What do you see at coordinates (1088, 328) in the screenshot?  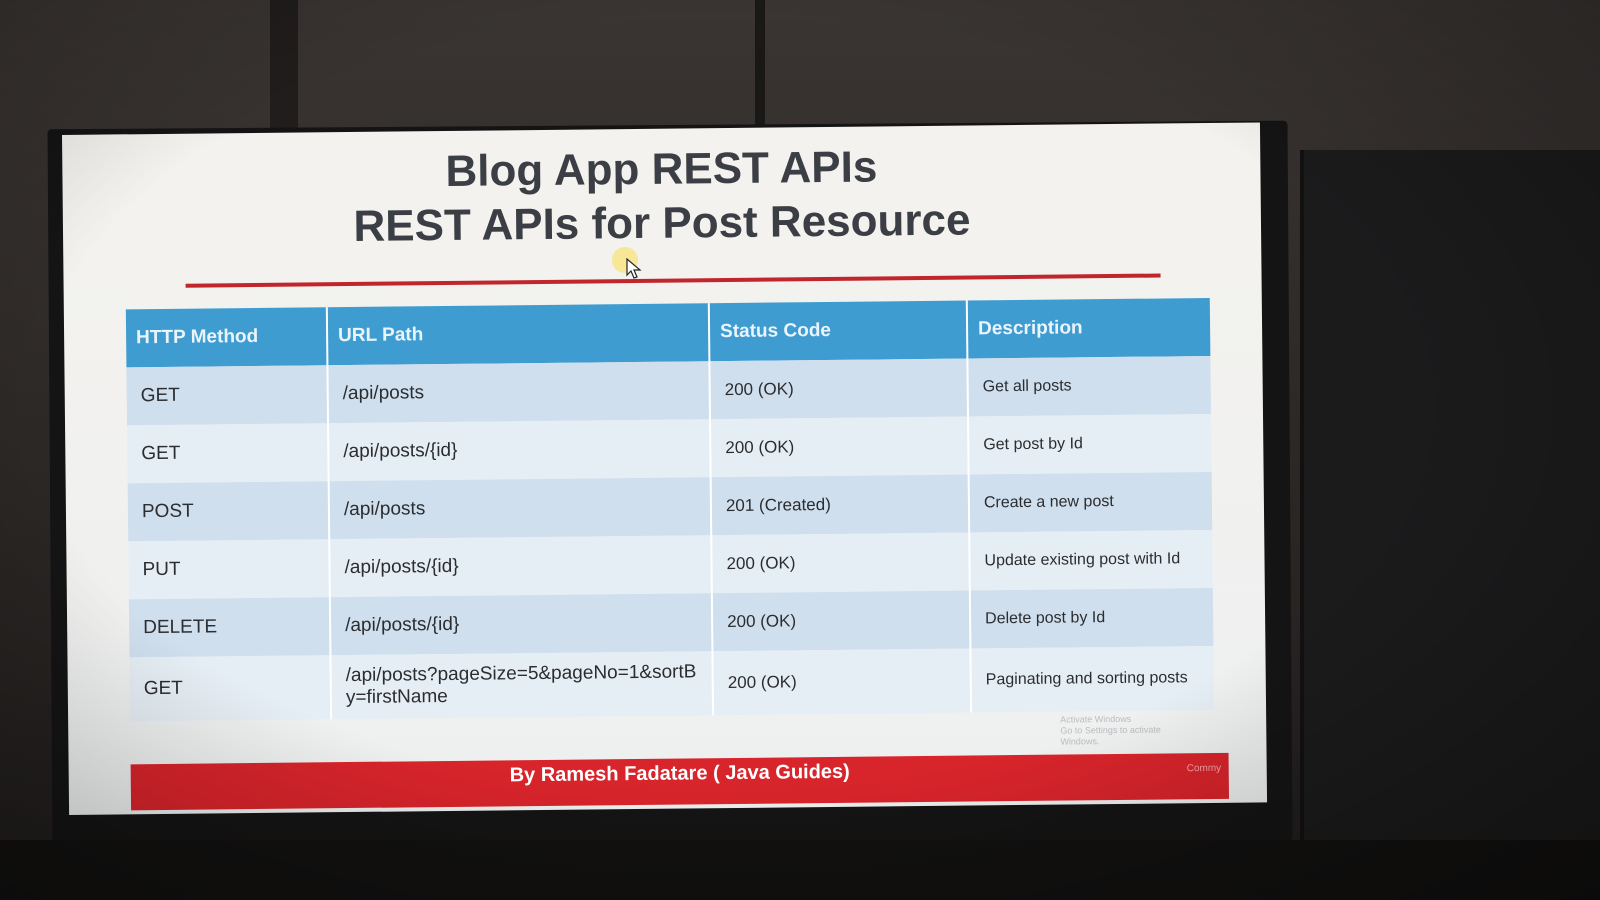 I see `header-description: Description` at bounding box center [1088, 328].